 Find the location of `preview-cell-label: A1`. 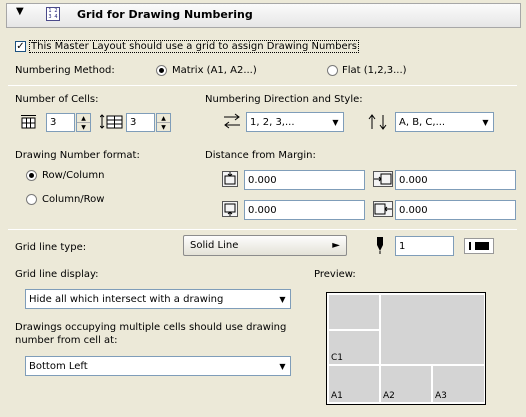

preview-cell-label: A1 is located at coordinates (337, 396).